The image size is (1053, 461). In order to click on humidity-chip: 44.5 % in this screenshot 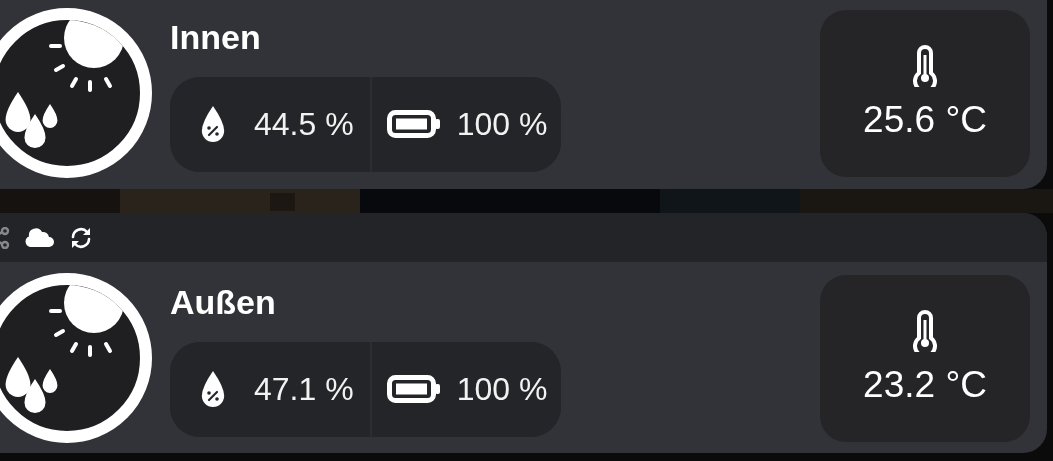, I will do `click(270, 124)`.